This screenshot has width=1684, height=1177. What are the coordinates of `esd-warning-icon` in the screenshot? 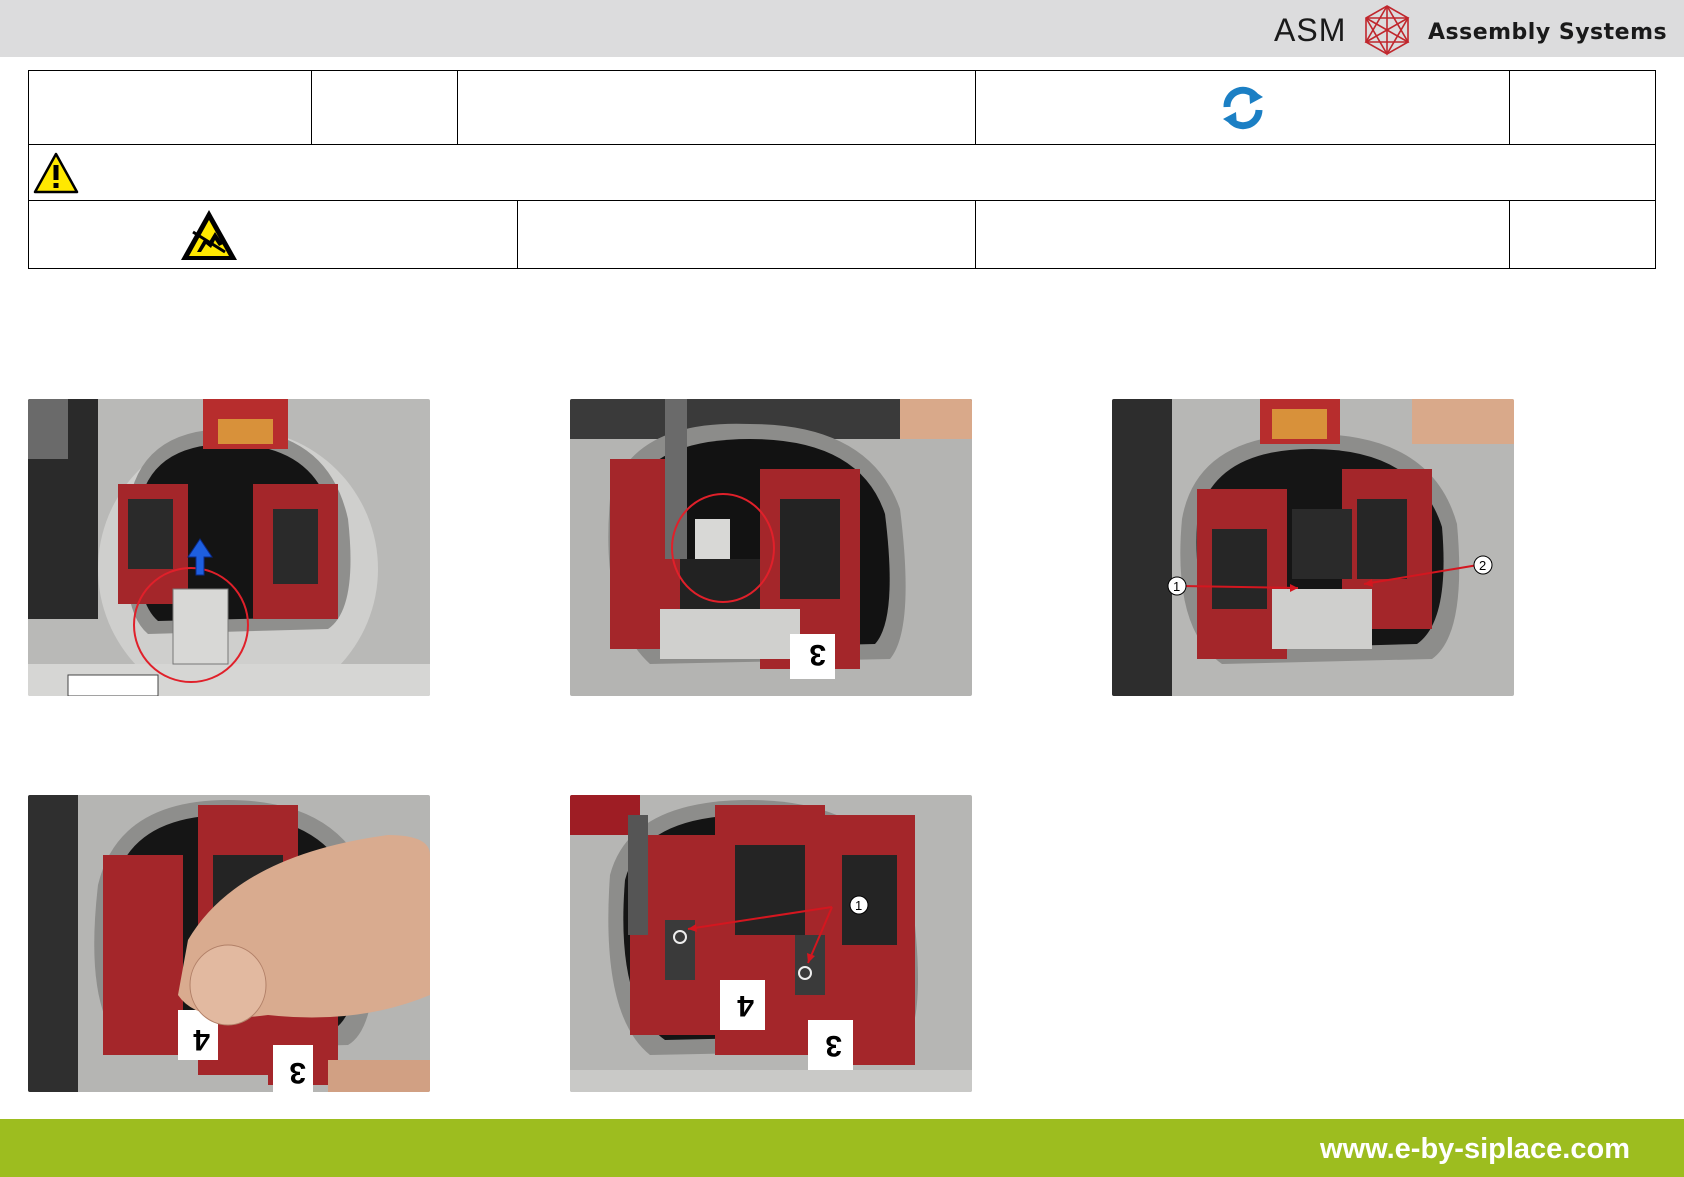 It's located at (209, 234).